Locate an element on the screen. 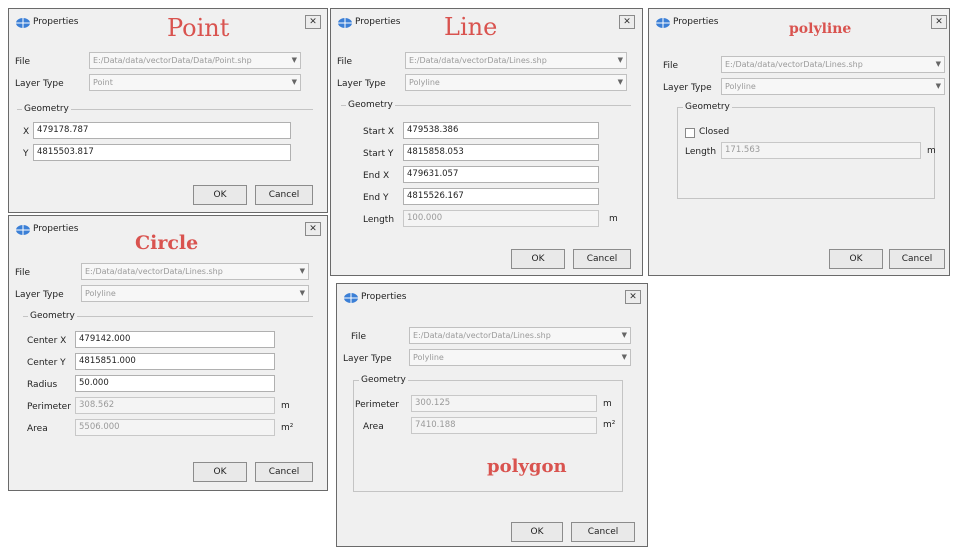 This screenshot has height=548, width=955. start-x-label: Start X is located at coordinates (379, 132).